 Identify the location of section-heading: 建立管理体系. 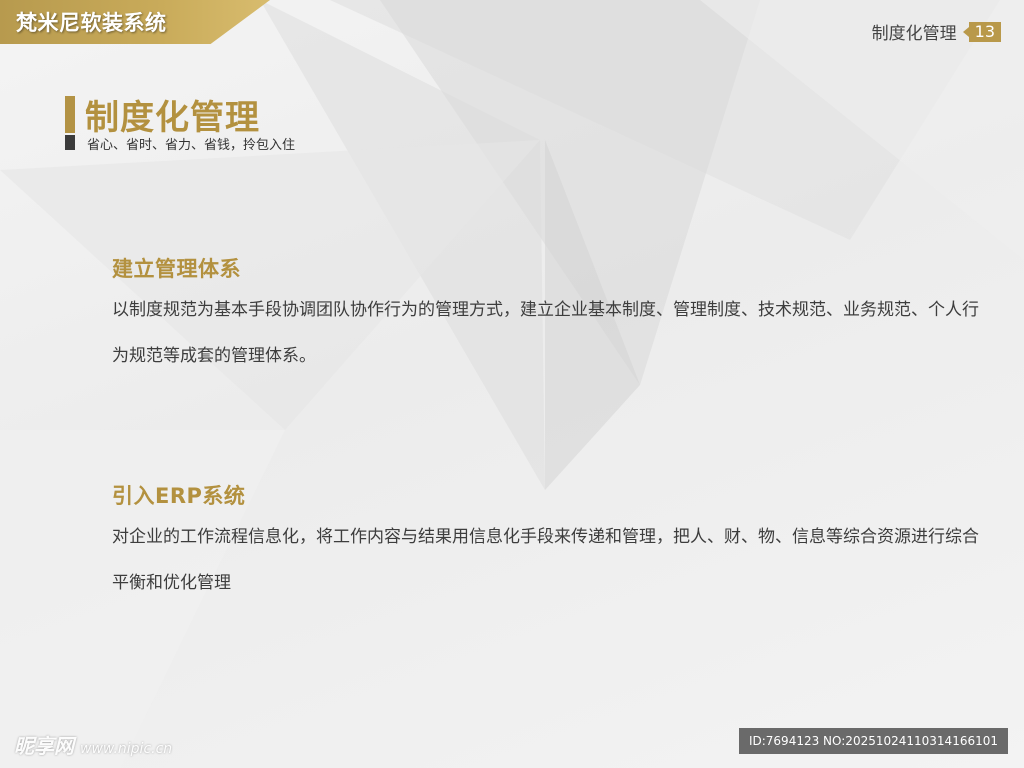
(176, 269).